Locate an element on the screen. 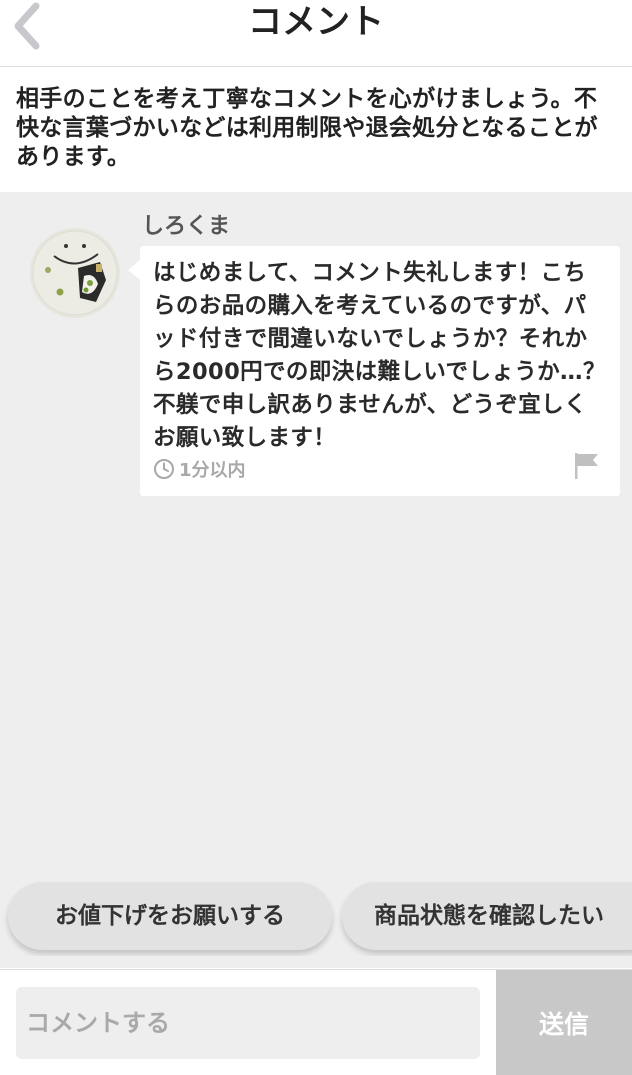 Image resolution: width=632 pixels, height=1075 pixels. quick-reply-bar: お値下げをお願いする 商品状態を確認したい is located at coordinates (316, 918).